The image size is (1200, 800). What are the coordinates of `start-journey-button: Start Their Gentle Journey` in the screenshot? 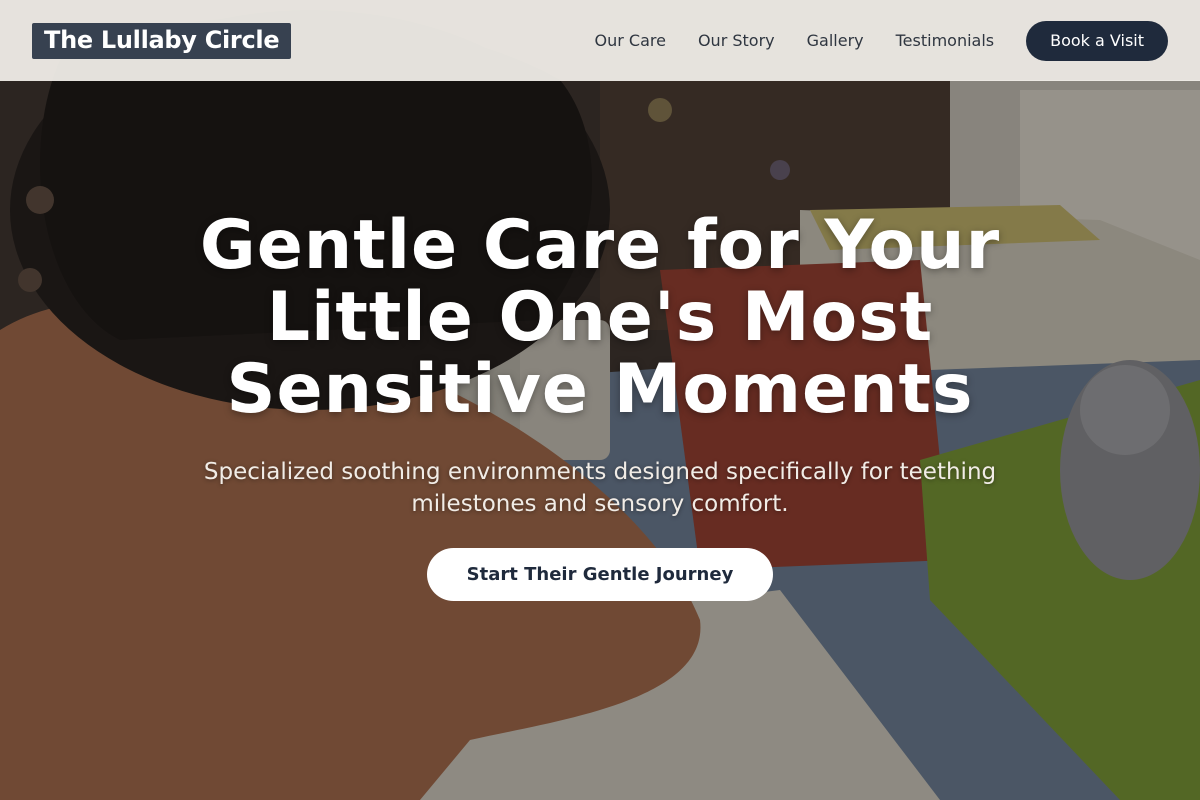 It's located at (600, 574).